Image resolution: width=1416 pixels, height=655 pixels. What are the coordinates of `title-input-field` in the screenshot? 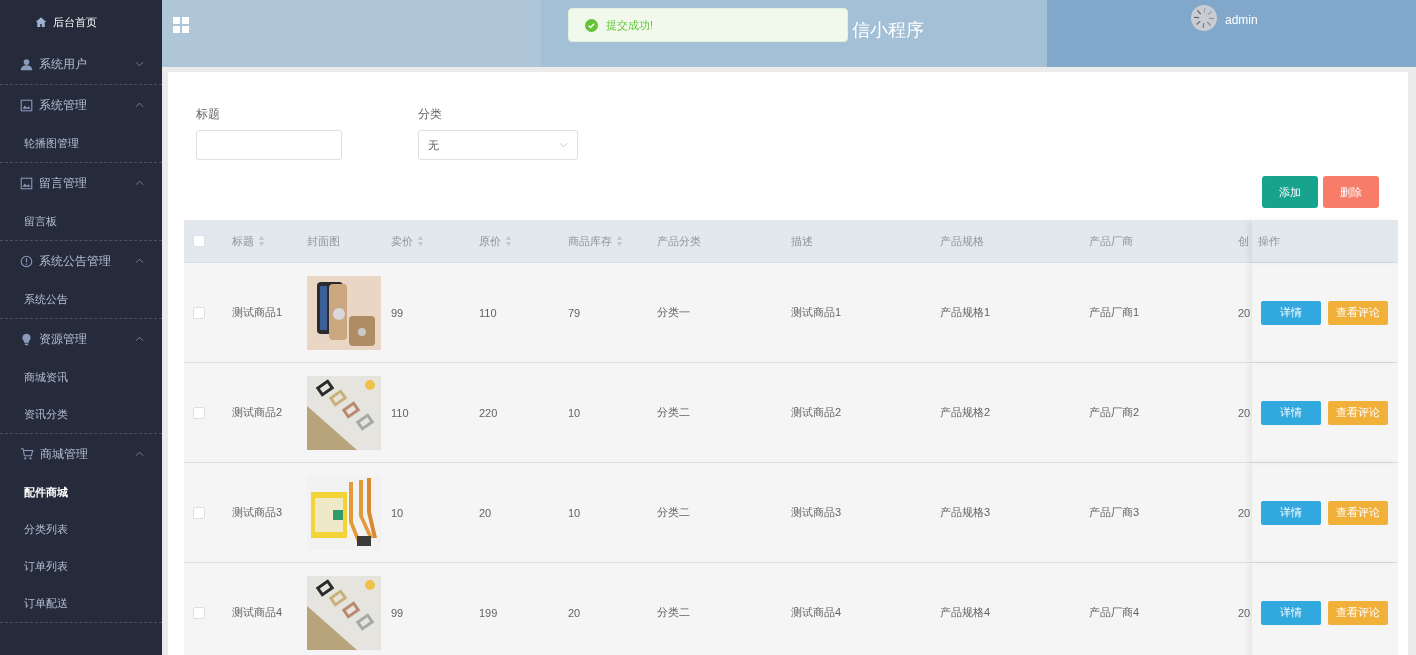 It's located at (269, 145).